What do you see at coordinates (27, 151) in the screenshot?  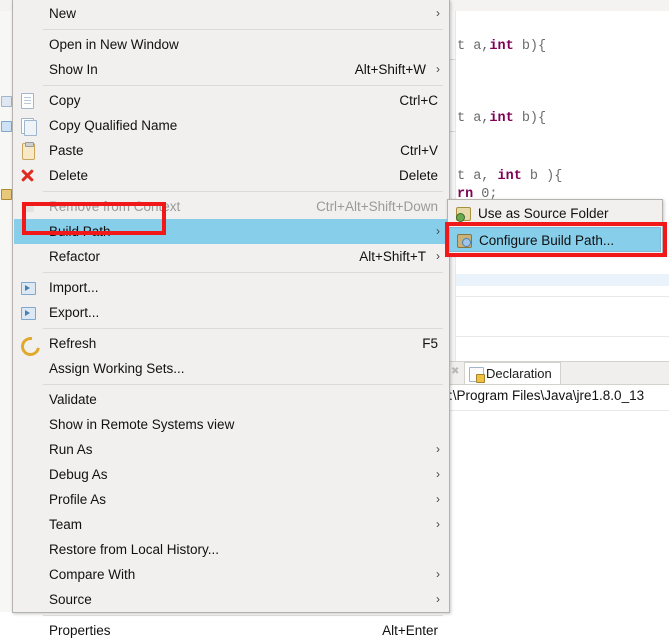 I see `paste-icon` at bounding box center [27, 151].